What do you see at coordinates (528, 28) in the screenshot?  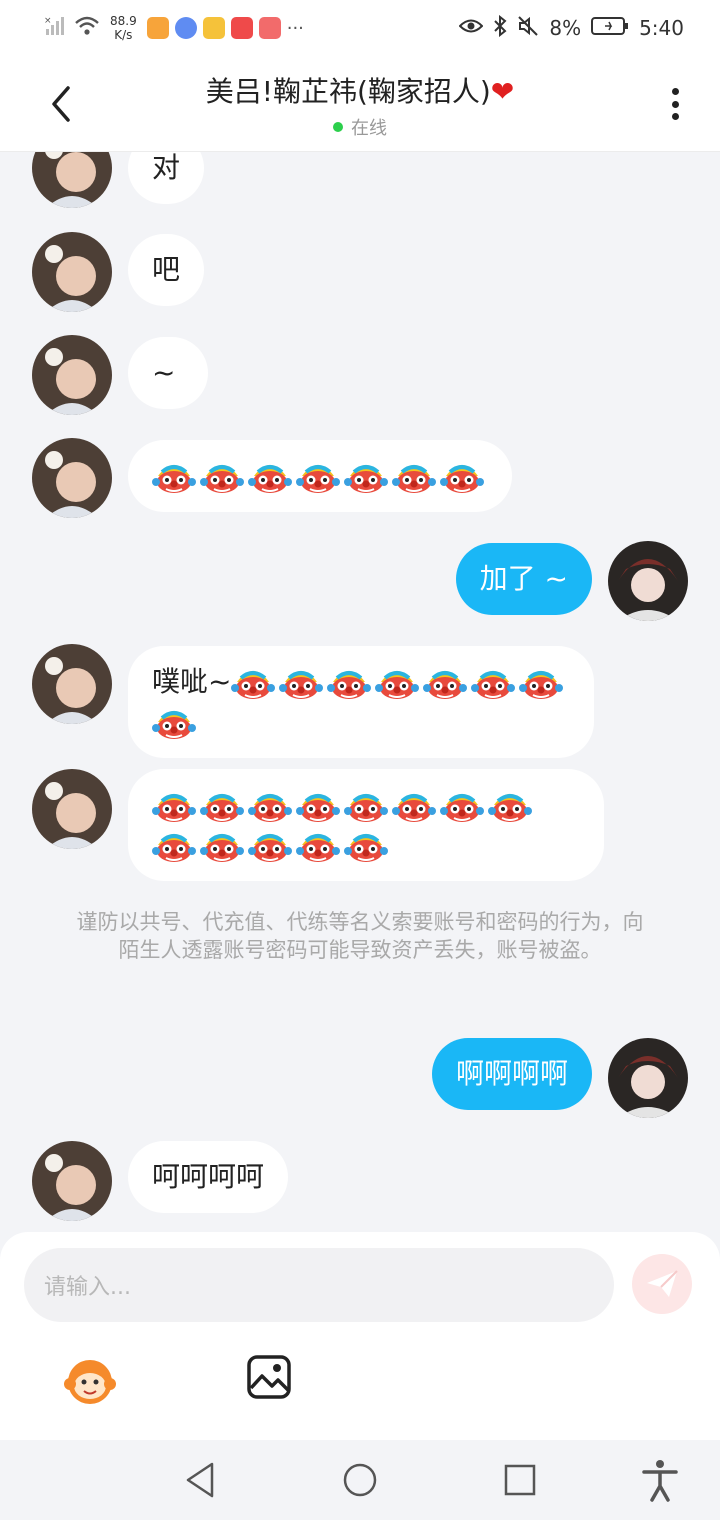 I see `mute-icon` at bounding box center [528, 28].